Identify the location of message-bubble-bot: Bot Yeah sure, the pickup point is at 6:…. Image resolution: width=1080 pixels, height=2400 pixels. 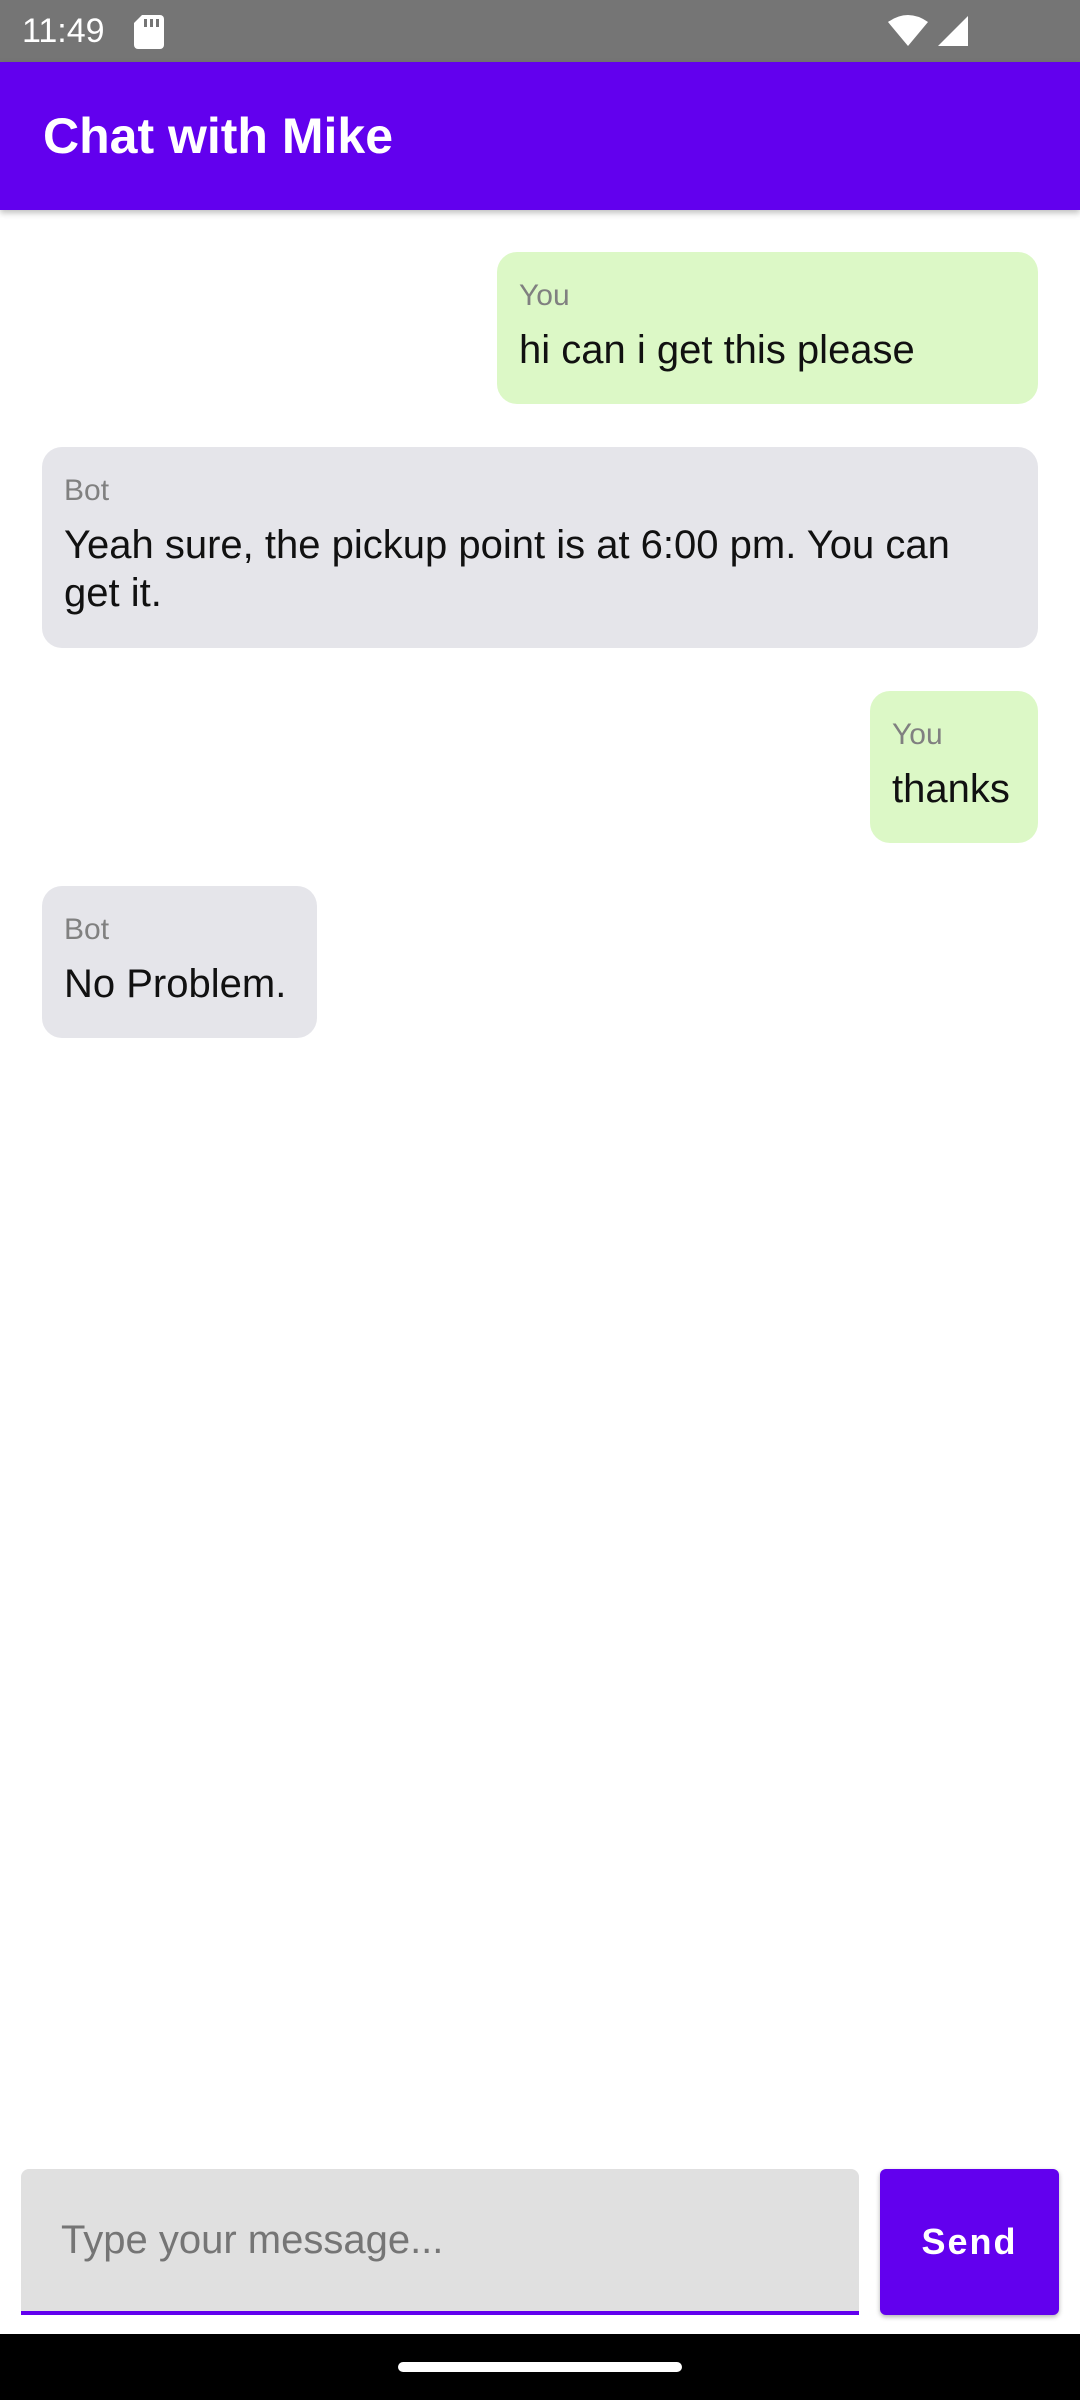
(540, 547).